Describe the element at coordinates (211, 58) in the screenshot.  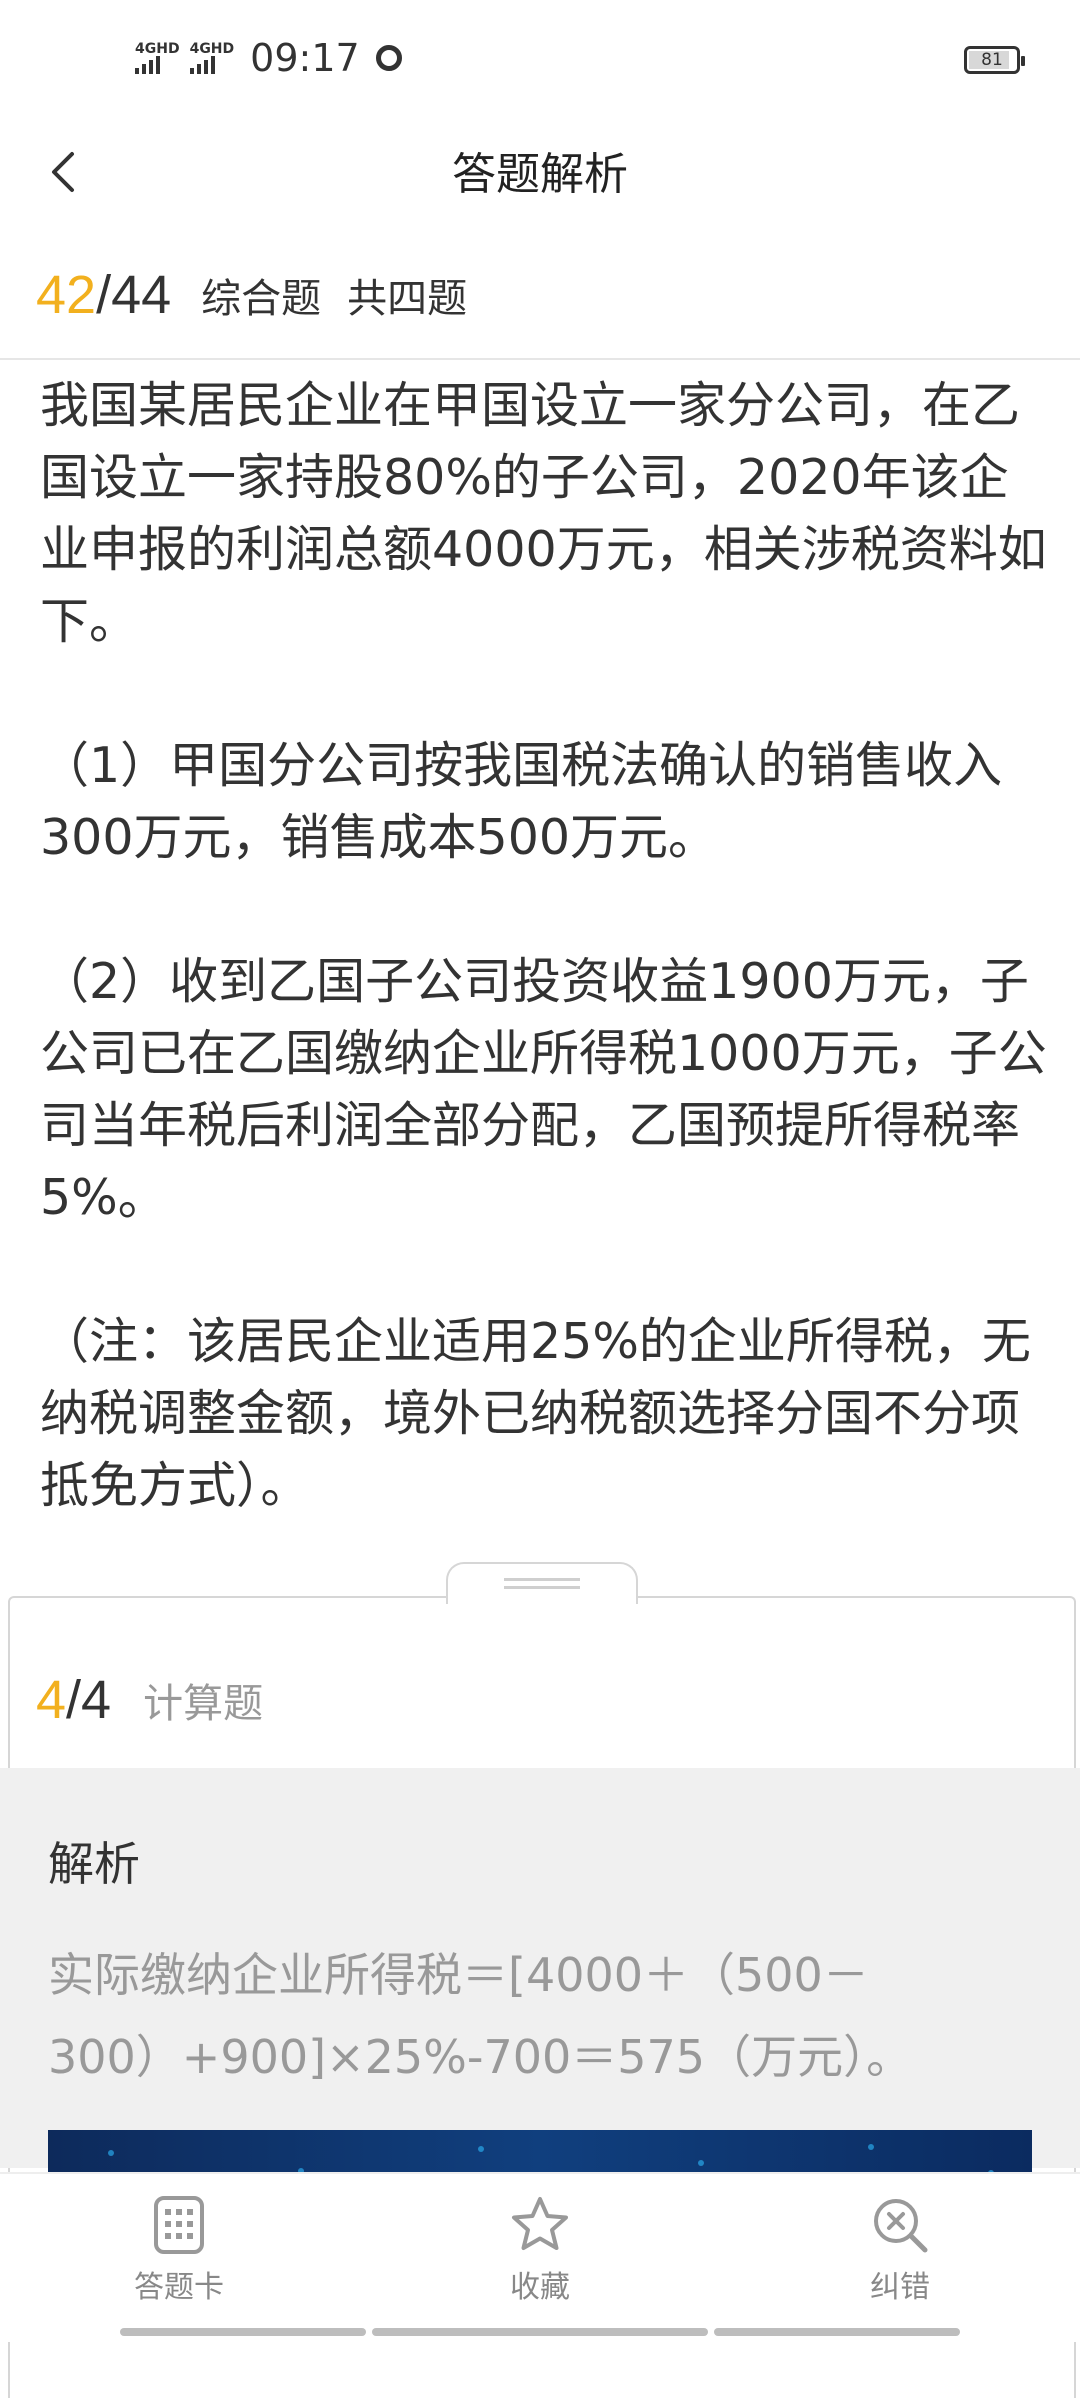
I see `signal-2-icon: 4GHD` at that location.